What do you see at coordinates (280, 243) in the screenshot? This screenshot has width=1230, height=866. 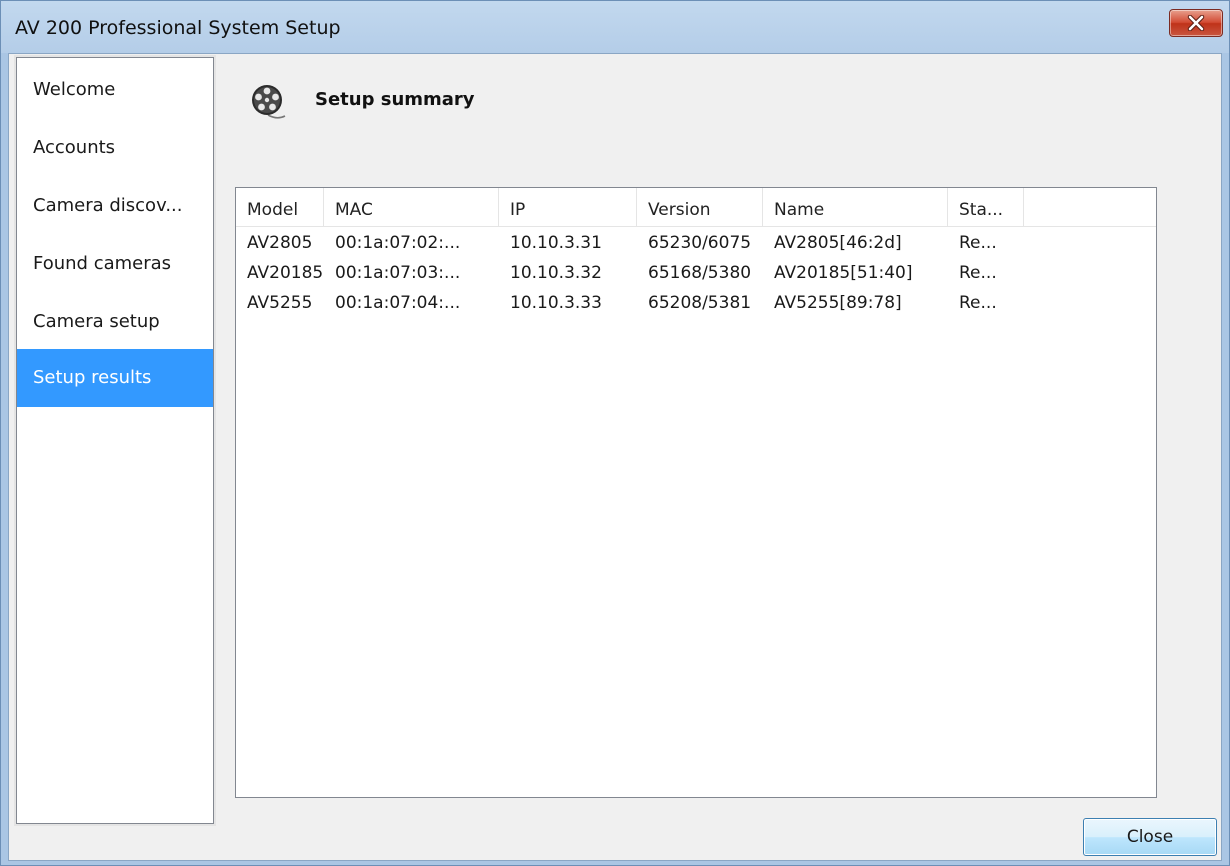 I see `cell-model: AV2805` at bounding box center [280, 243].